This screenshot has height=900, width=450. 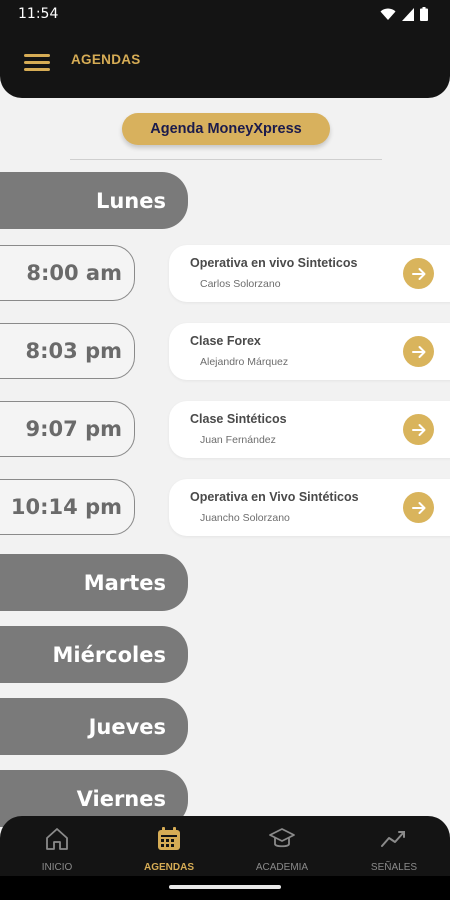 I want to click on event-time: 8:00 am, so click(x=67, y=273).